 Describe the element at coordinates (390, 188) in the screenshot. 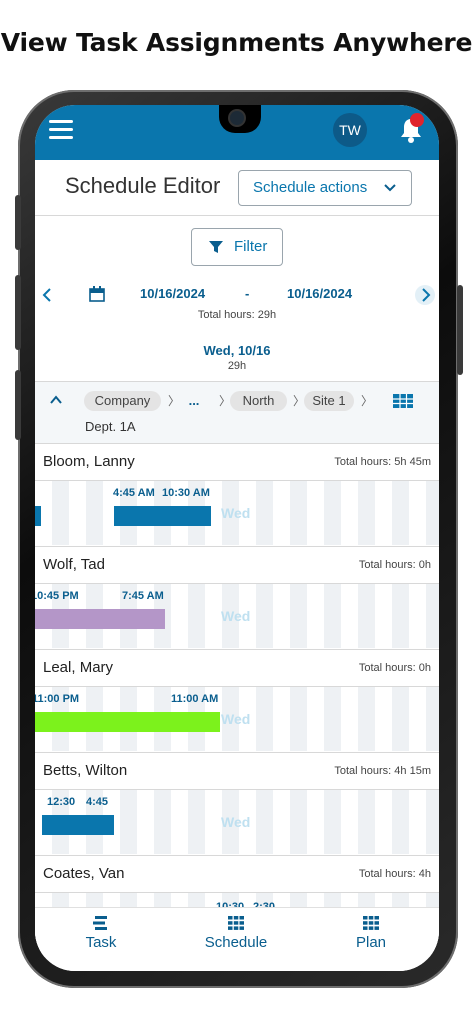

I see `chevron-down-icon` at that location.